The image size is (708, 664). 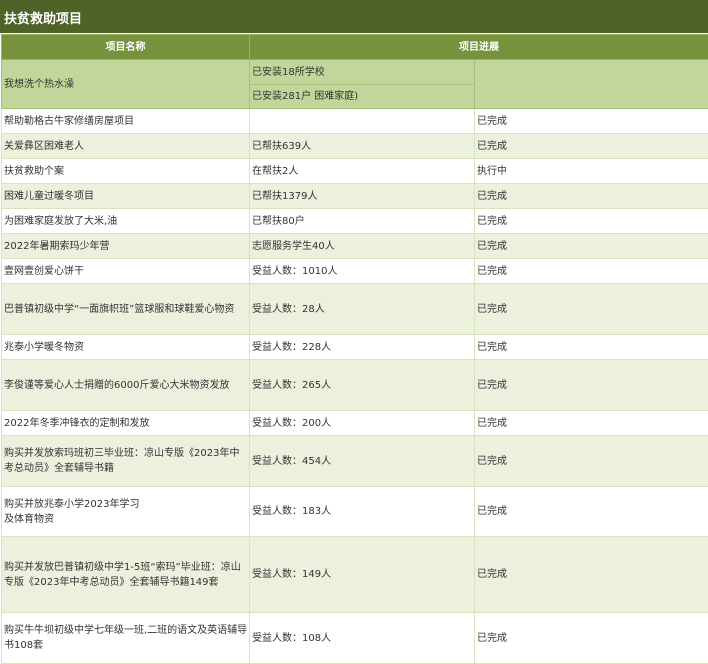 I want to click on cell-progress: 受益人数：1010人, so click(x=362, y=271).